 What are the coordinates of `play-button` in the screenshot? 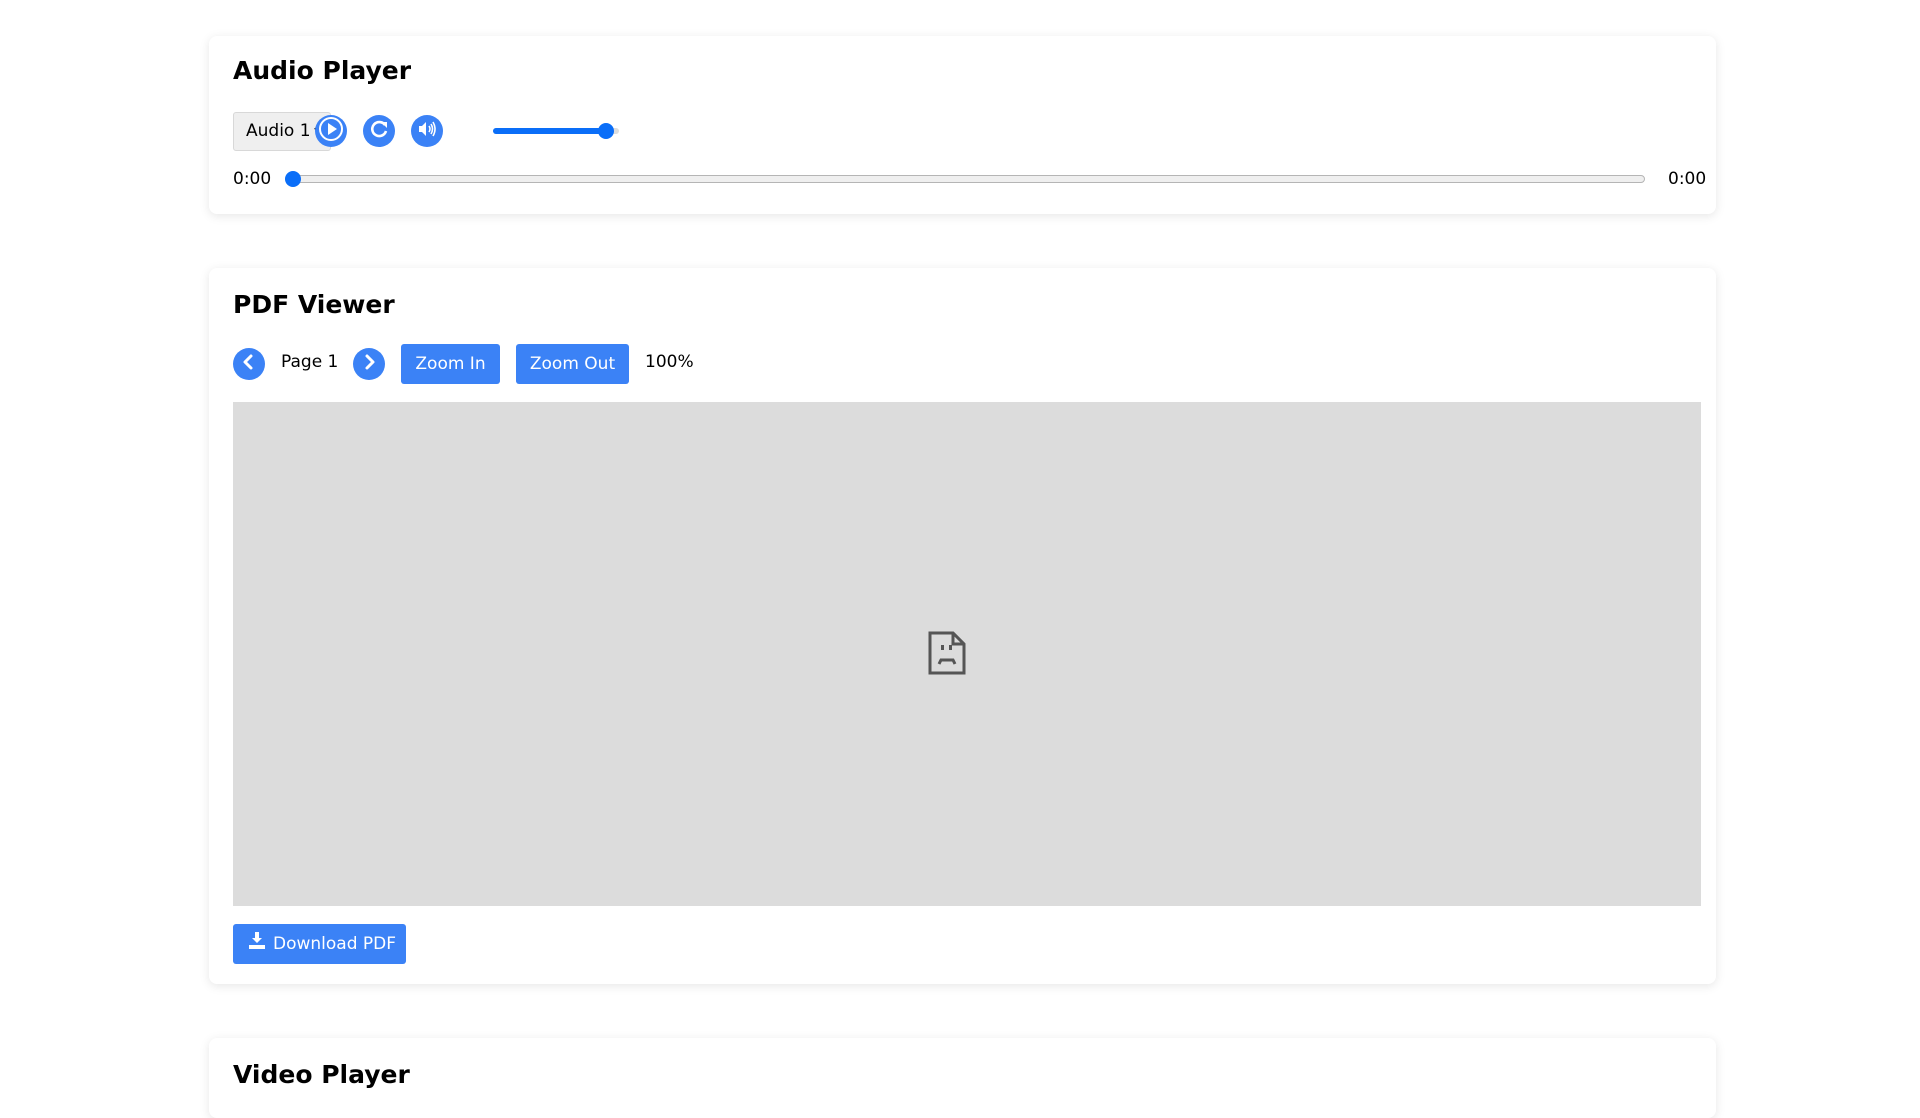 It's located at (331, 131).